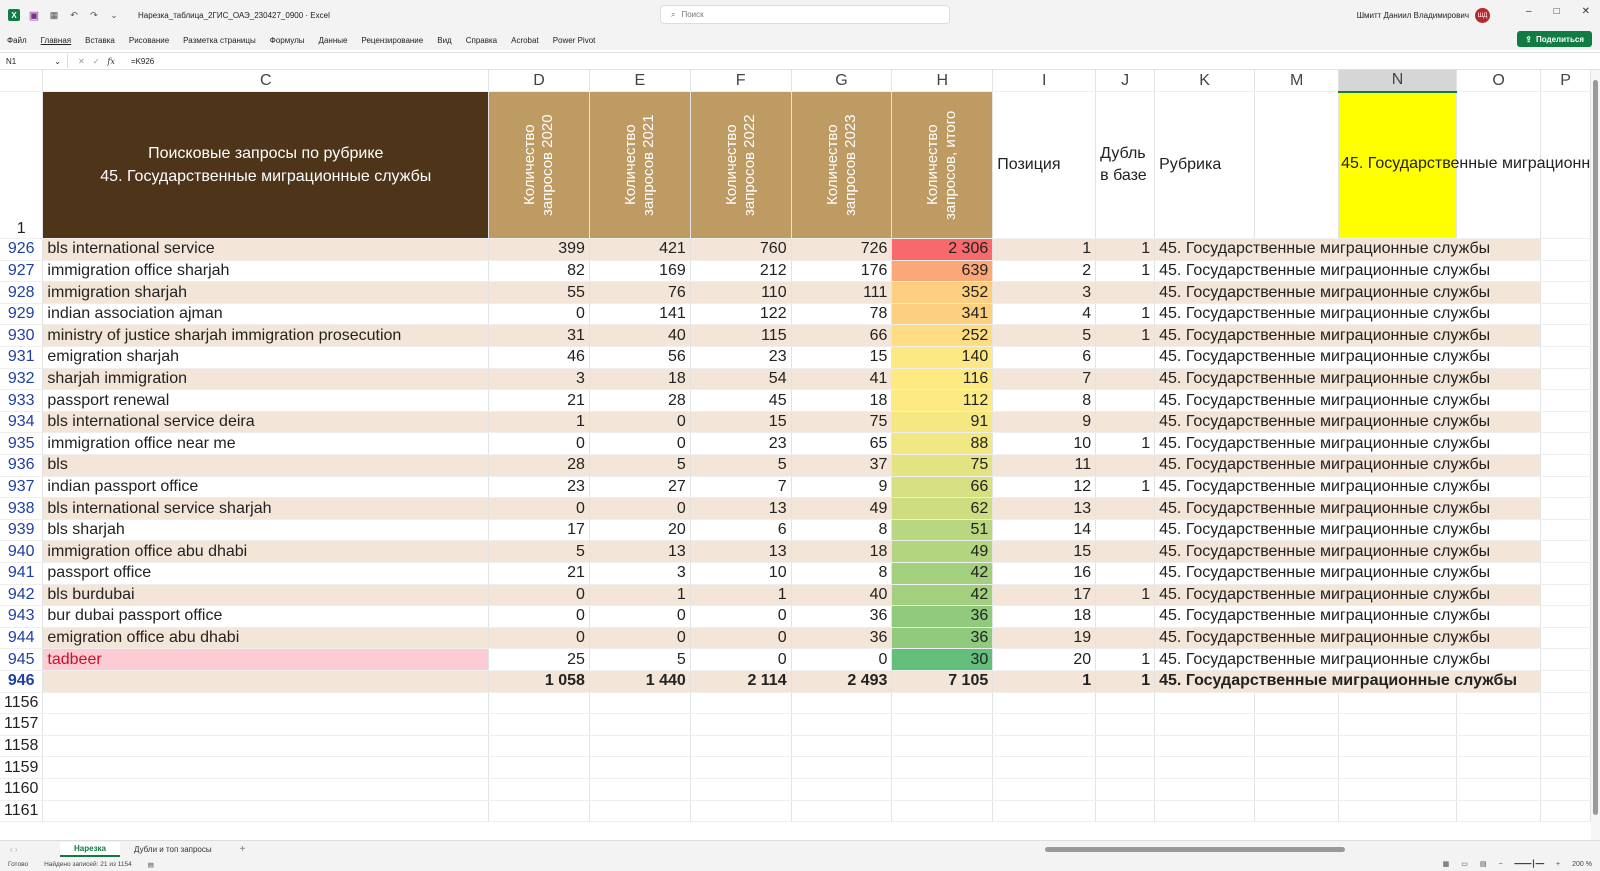 This screenshot has height=871, width=1600. Describe the element at coordinates (741, 681) in the screenshot. I see `total-value-cell: 2 114` at that location.